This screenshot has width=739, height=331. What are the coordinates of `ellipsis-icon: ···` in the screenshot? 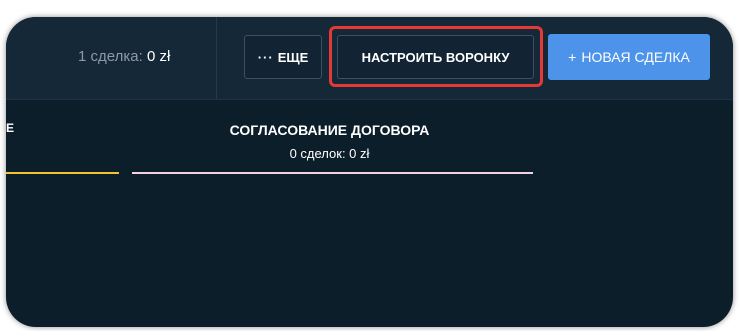 It's located at (265, 57).